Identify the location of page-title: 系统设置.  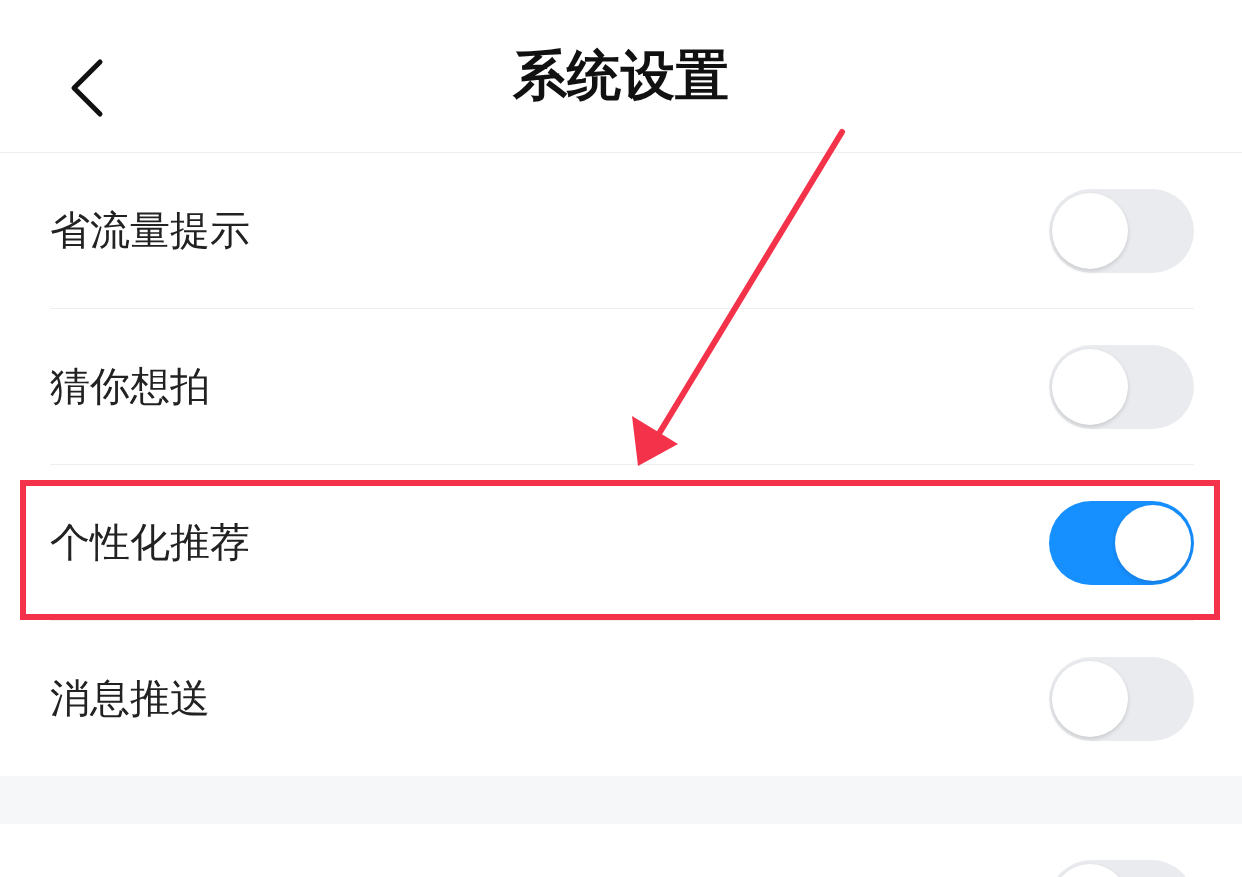
(621, 75).